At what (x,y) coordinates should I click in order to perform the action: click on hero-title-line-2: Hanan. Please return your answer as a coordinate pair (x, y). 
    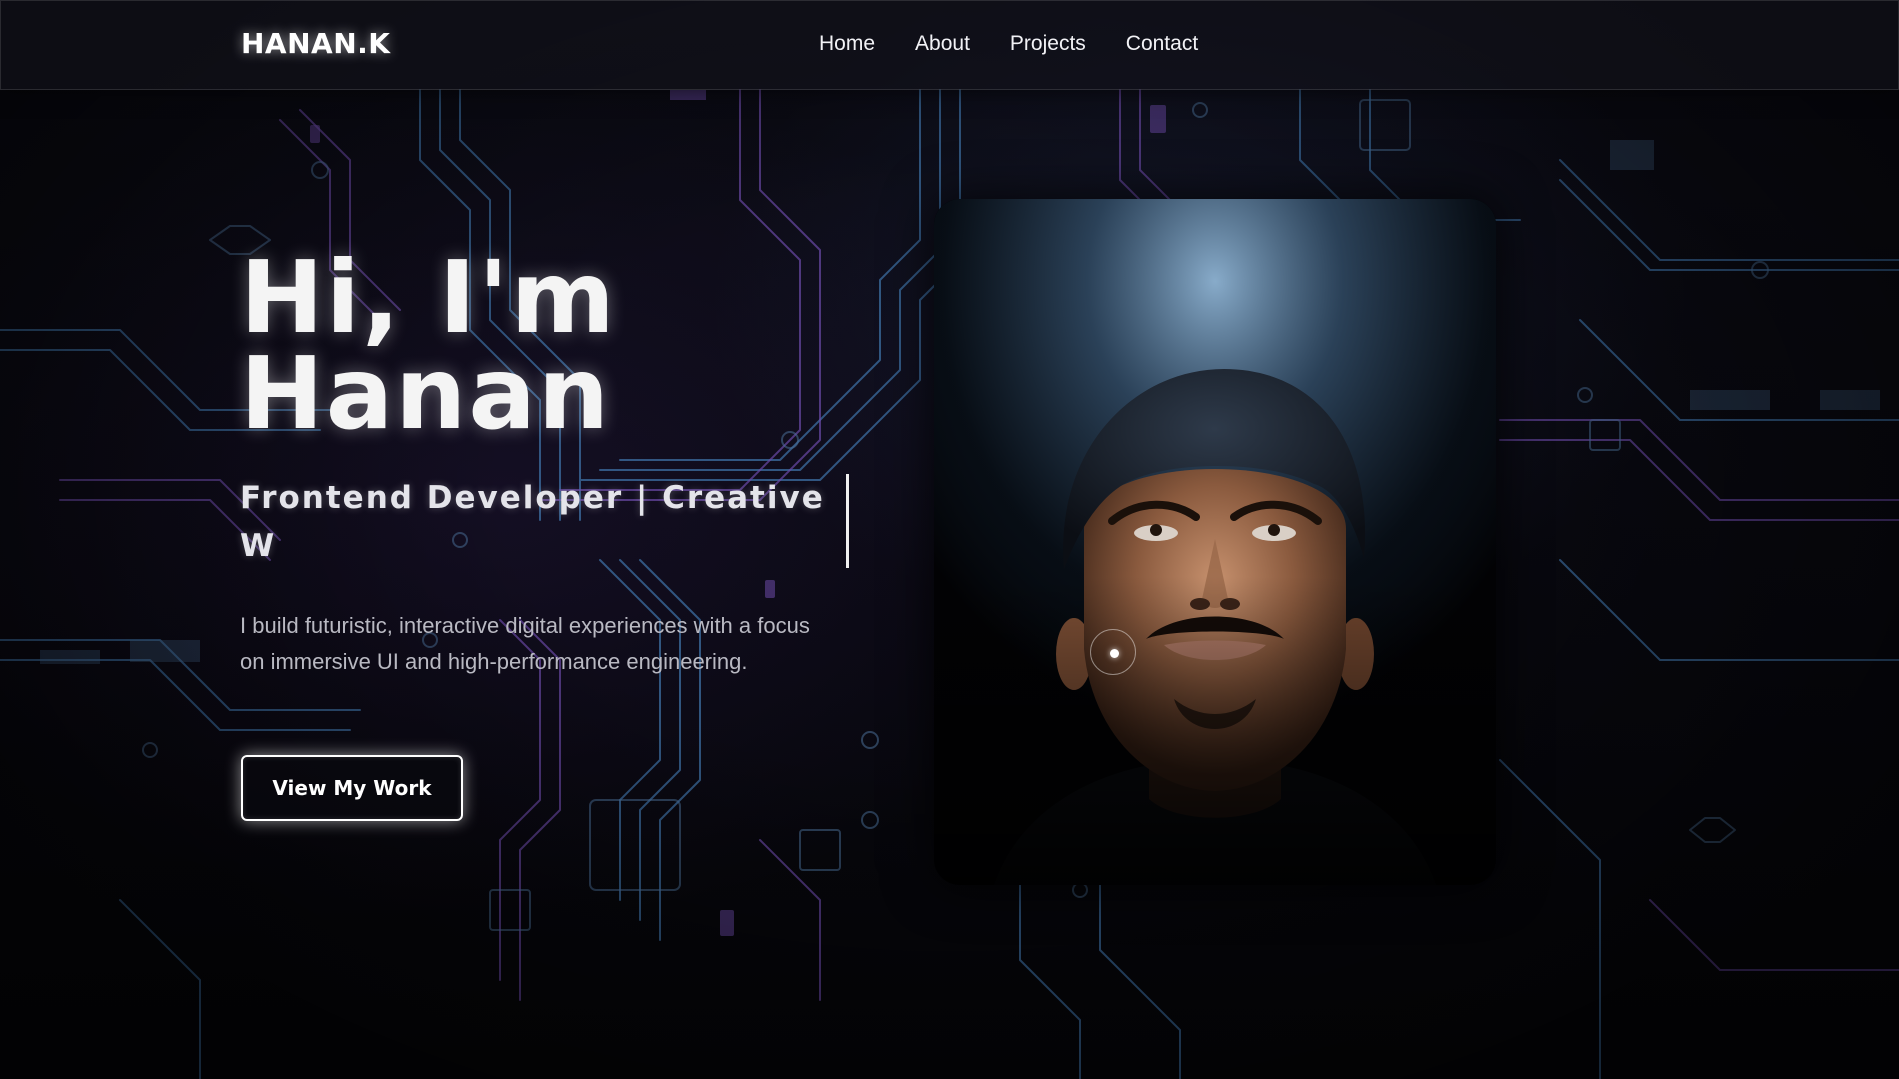
    Looking at the image, I should click on (426, 393).